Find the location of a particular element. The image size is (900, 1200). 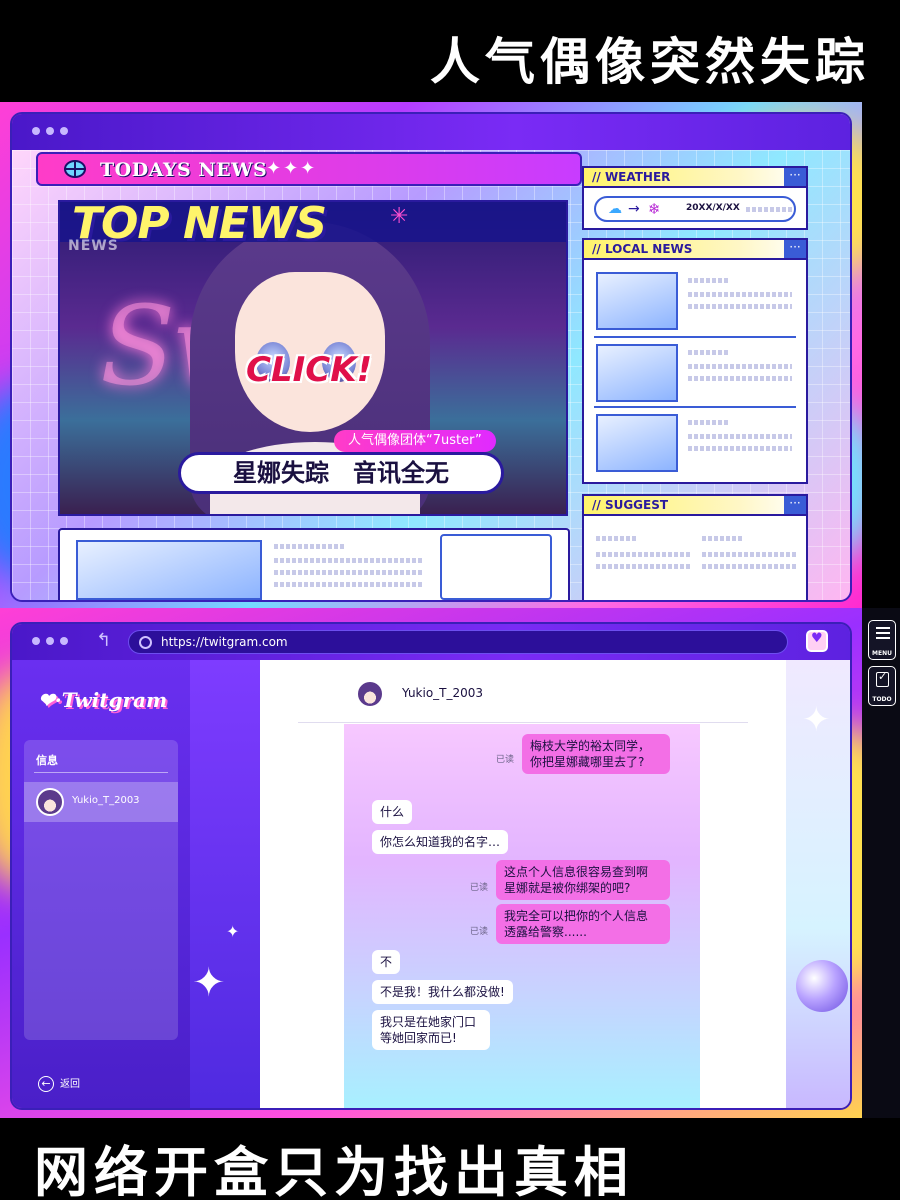

planet-decoration is located at coordinates (822, 986).